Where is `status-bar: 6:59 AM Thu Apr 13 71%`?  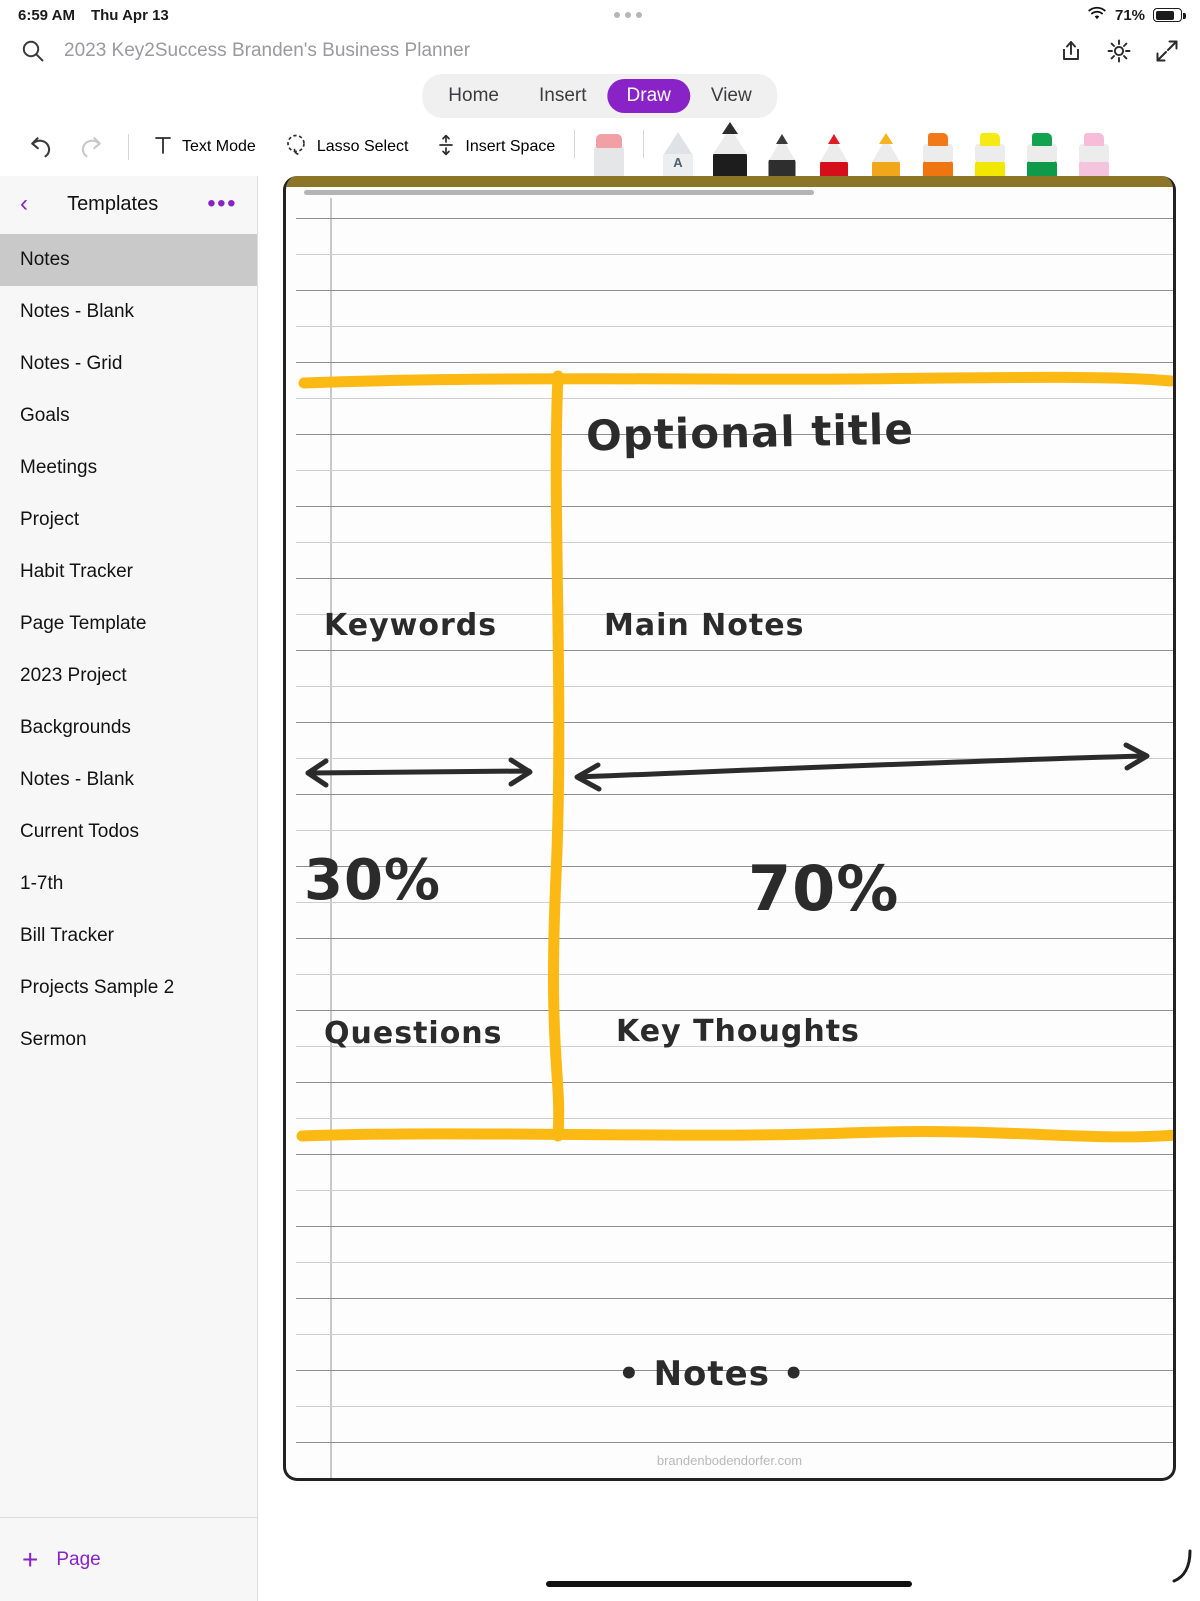
status-bar: 6:59 AM Thu Apr 13 71% is located at coordinates (600, 15).